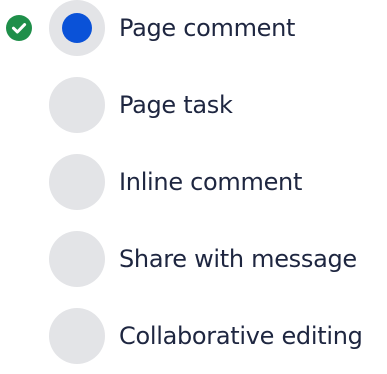  I want to click on check-circle-icon, so click(19, 28).